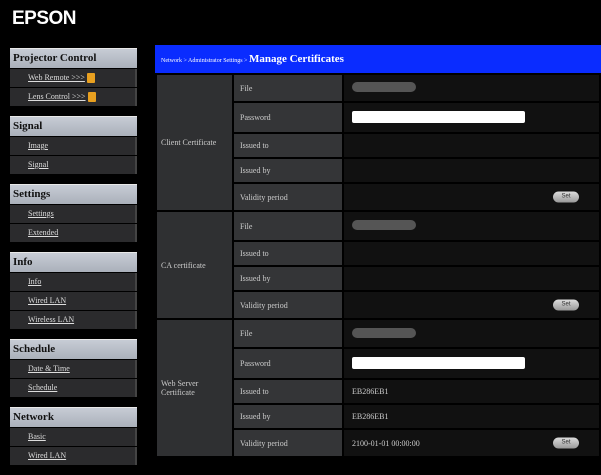 This screenshot has width=601, height=475. Describe the element at coordinates (438, 117) in the screenshot. I see `client-password-input` at that location.